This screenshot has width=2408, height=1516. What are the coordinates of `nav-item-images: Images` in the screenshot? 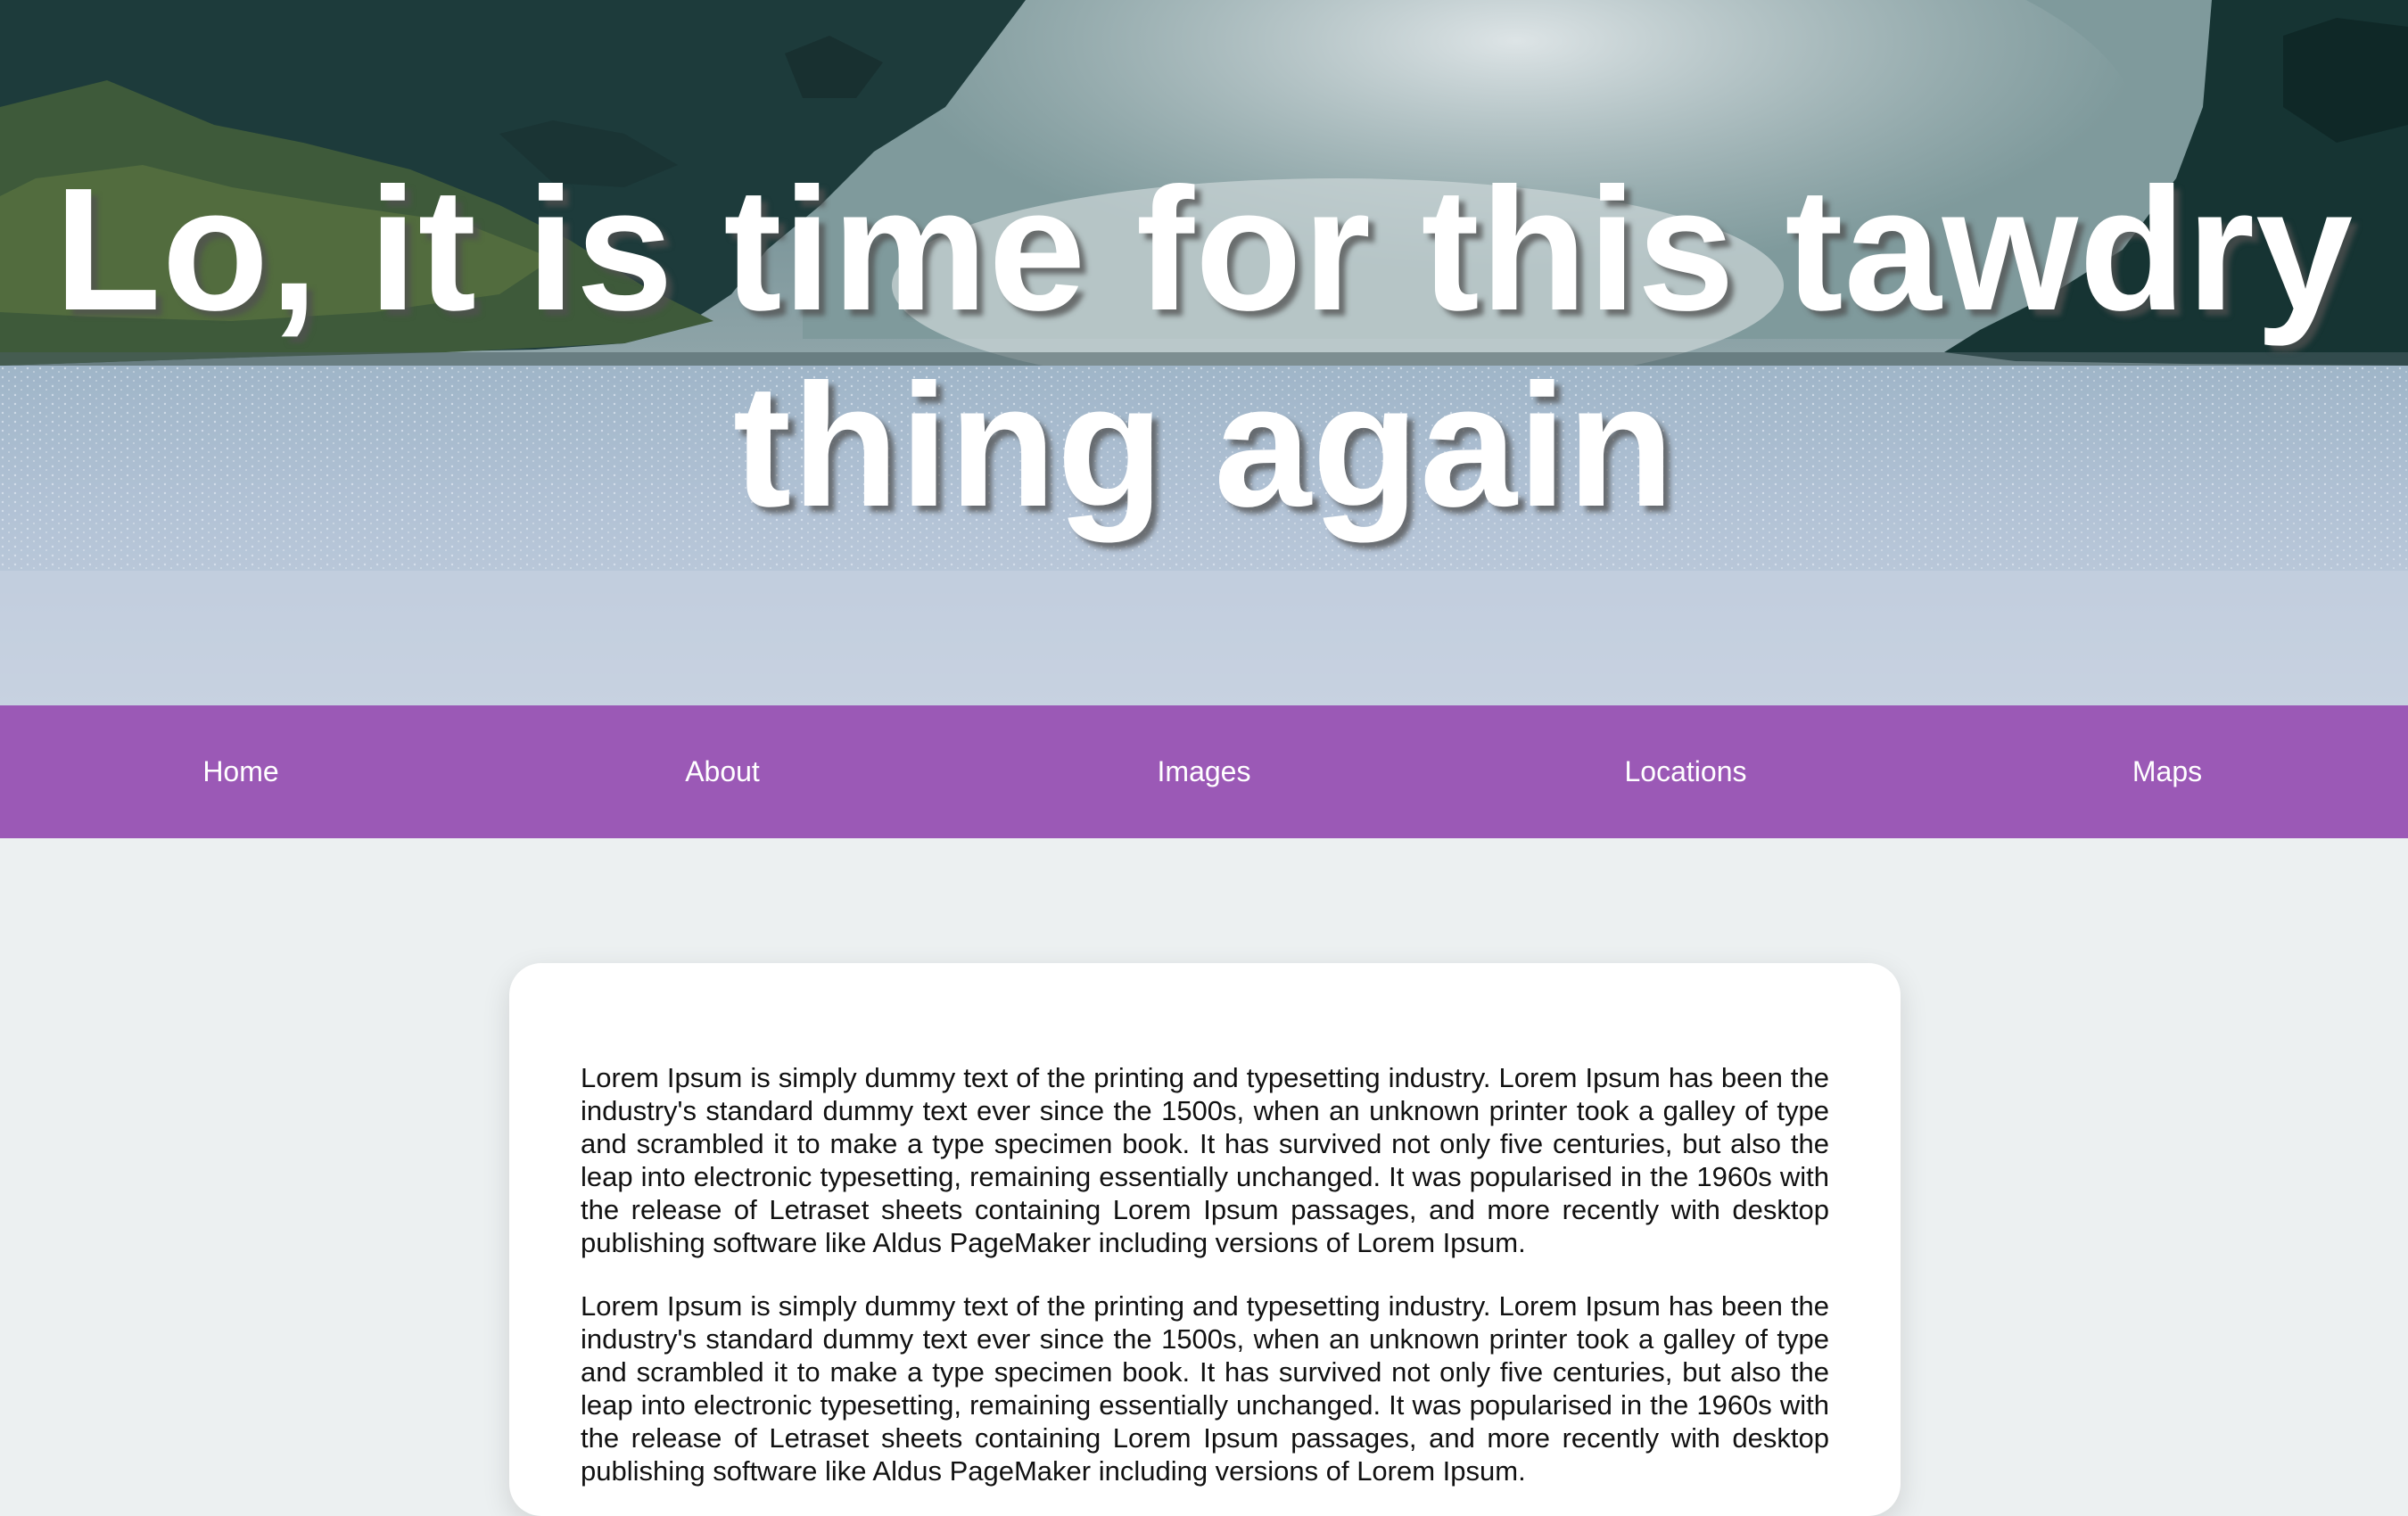 It's located at (1204, 771).